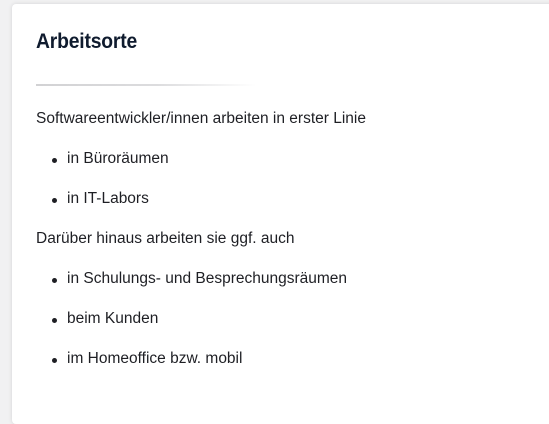 This screenshot has height=424, width=549. Describe the element at coordinates (118, 158) in the screenshot. I see `list-item-text: in Büroräumen` at that location.